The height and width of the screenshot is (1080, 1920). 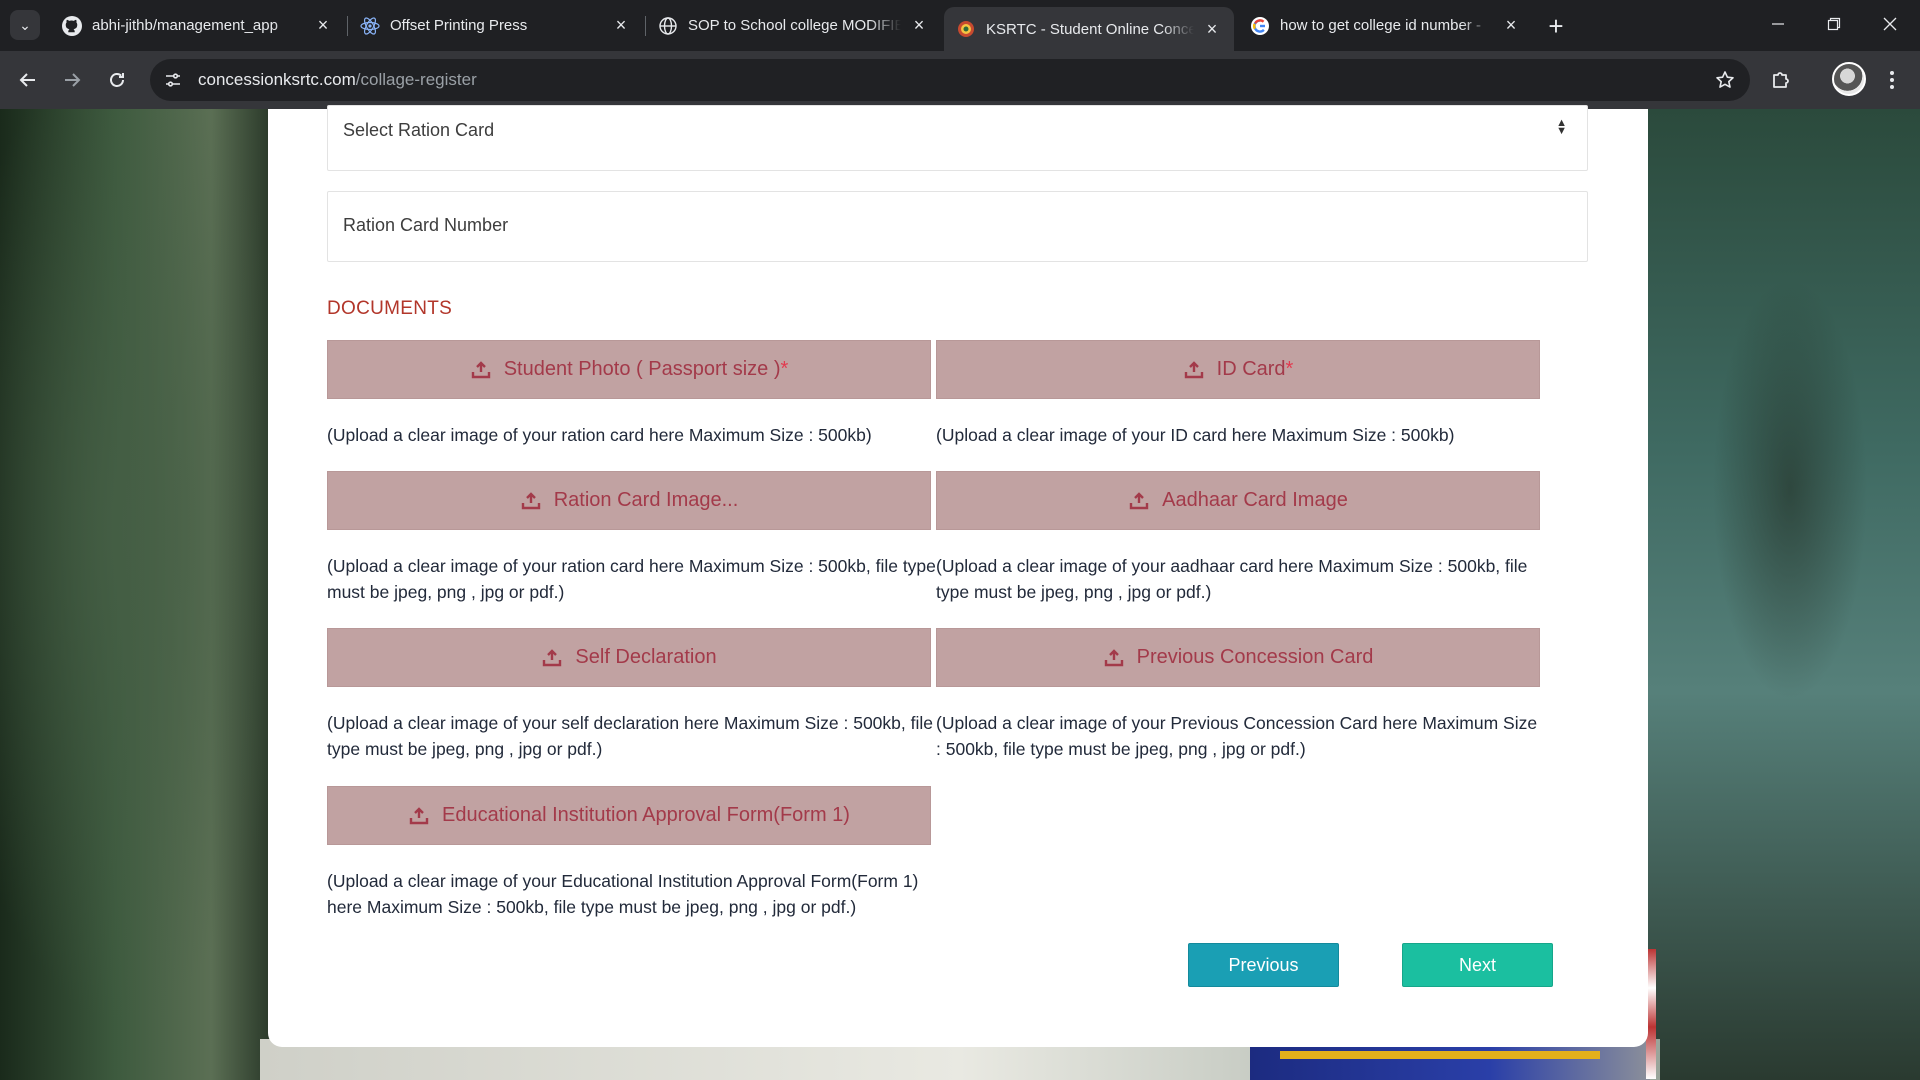 I want to click on background-bus-stripe, so click(x=1440, y=1055).